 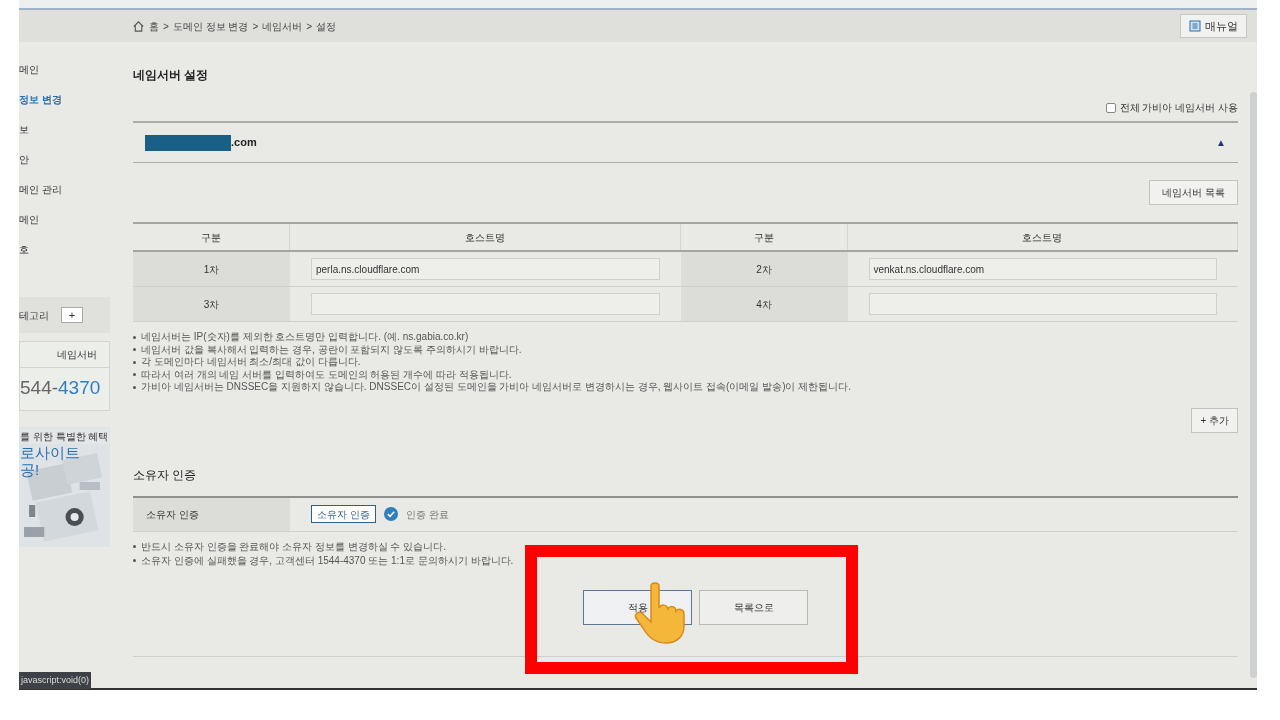 What do you see at coordinates (210, 26) in the screenshot?
I see `breadcrumb-item: 도메인 정보 변경` at bounding box center [210, 26].